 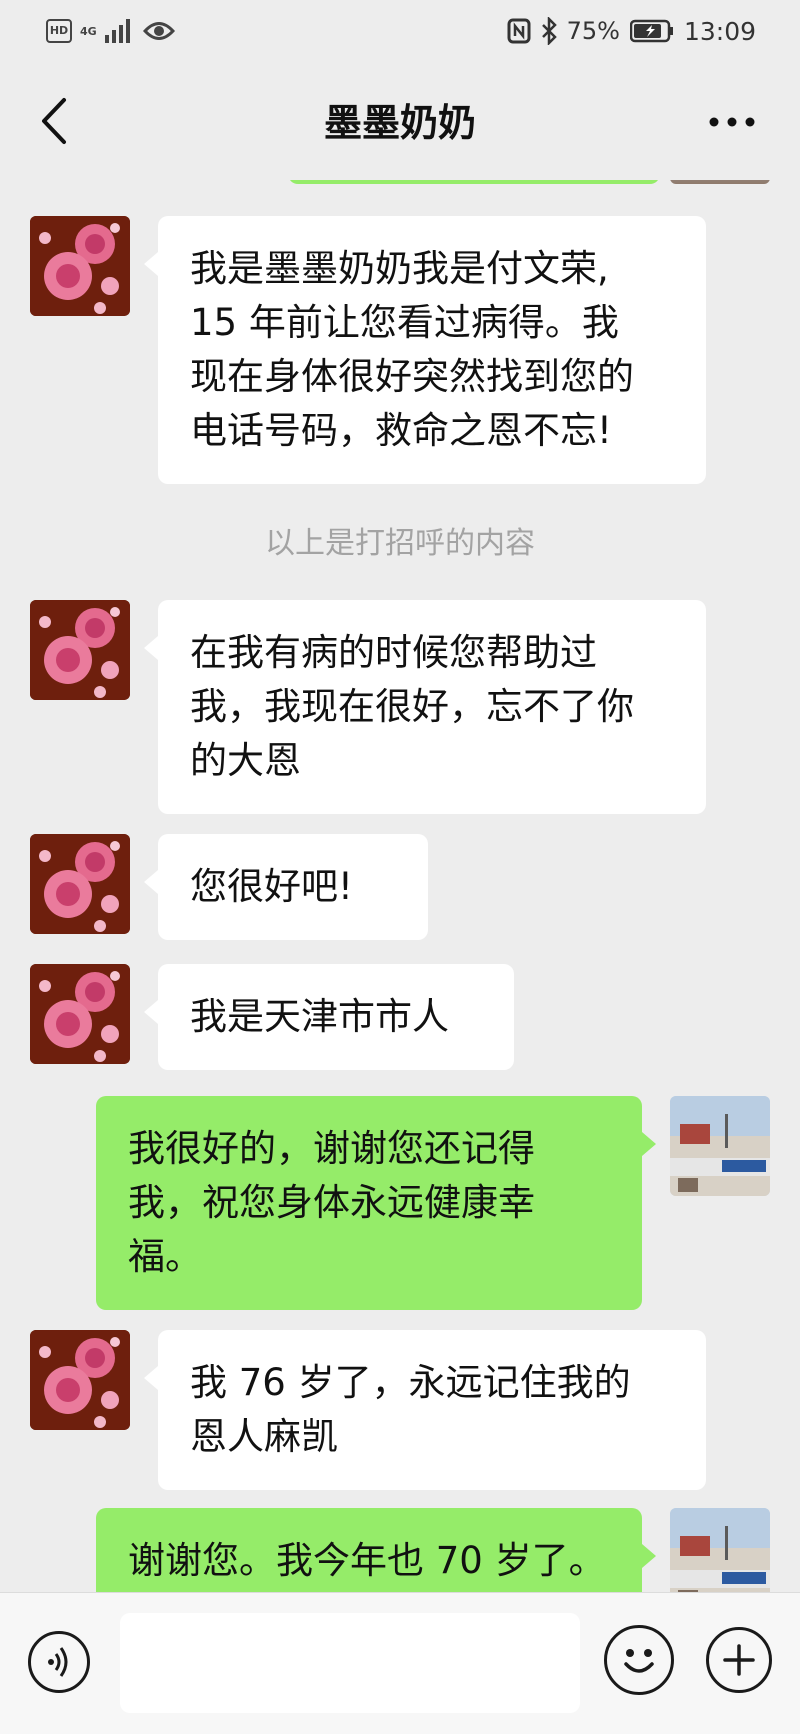 I want to click on title-bar: 墨墨奶奶, so click(x=400, y=121).